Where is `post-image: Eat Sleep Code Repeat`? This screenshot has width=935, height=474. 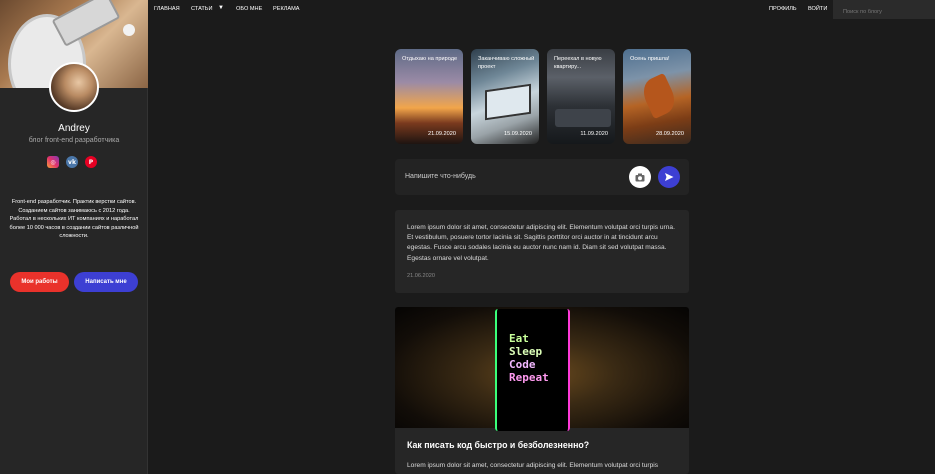
post-image: Eat Sleep Code Repeat is located at coordinates (542, 369).